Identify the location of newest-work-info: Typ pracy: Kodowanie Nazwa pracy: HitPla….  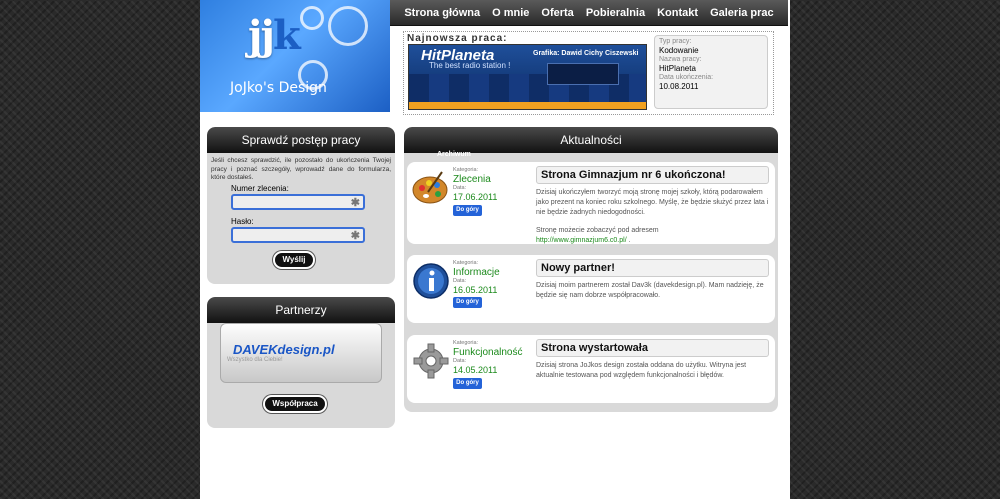
(711, 72).